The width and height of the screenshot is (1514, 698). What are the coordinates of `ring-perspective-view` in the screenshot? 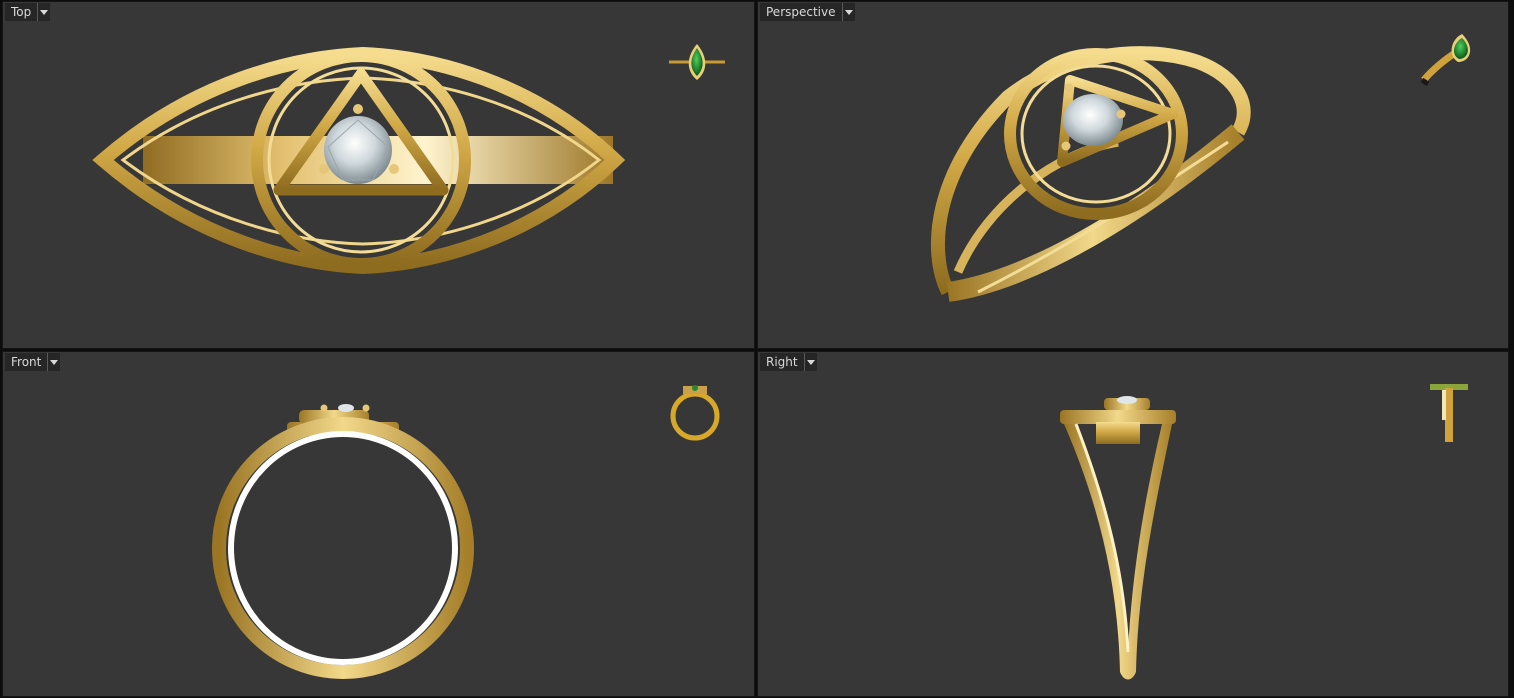 It's located at (1090, 174).